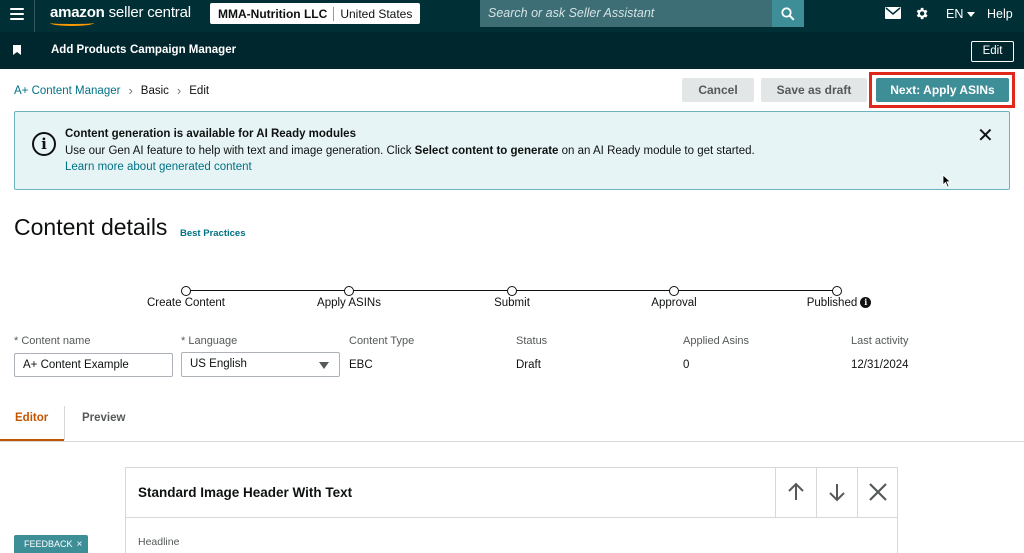  I want to click on logo-smile, so click(72, 23).